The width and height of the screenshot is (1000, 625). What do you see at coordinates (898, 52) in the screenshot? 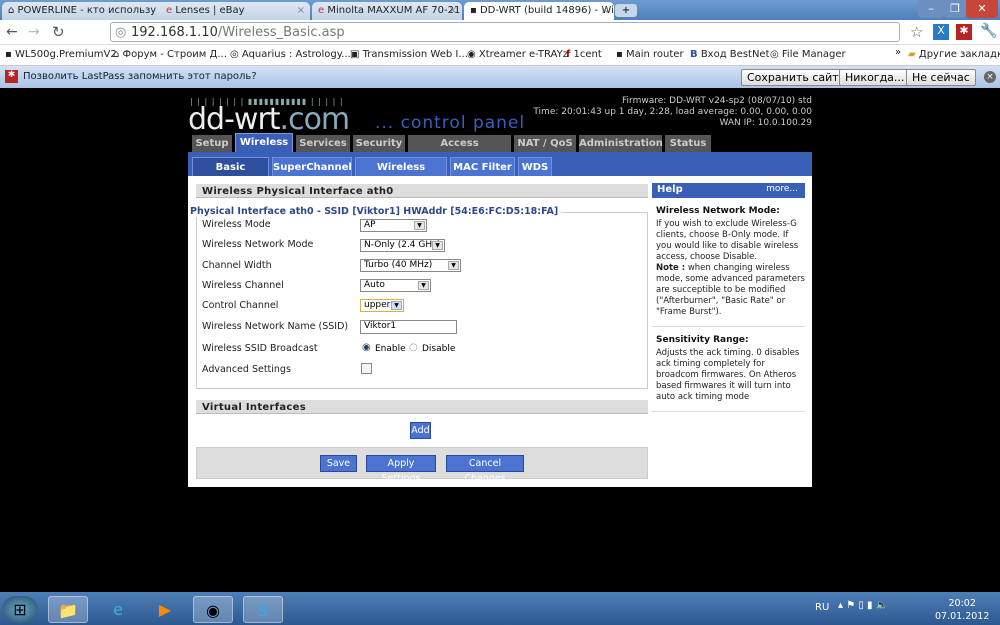
I see `bookmarks-overflow: »` at bounding box center [898, 52].